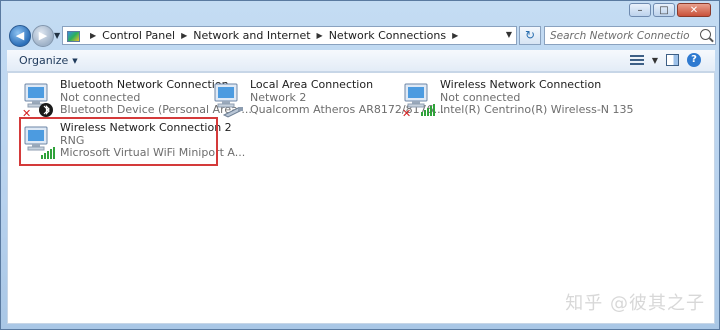  I want to click on minimize-button: –, so click(640, 10).